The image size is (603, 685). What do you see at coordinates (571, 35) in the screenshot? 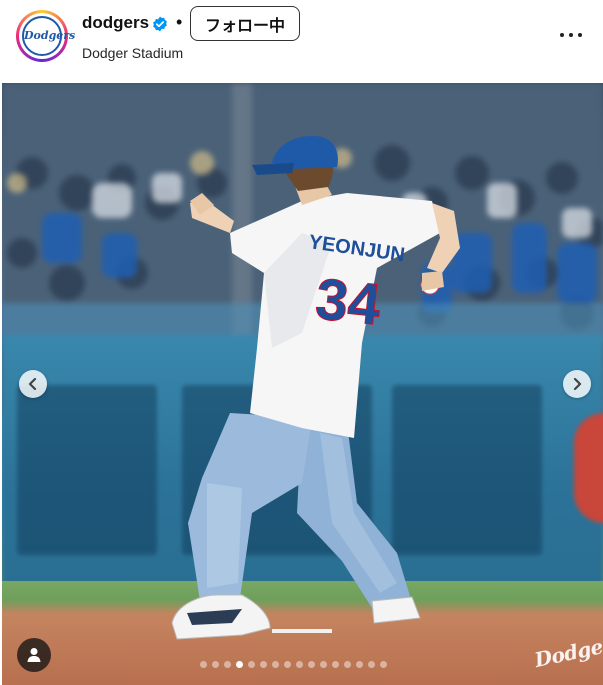
I see `more-options-icon` at bounding box center [571, 35].